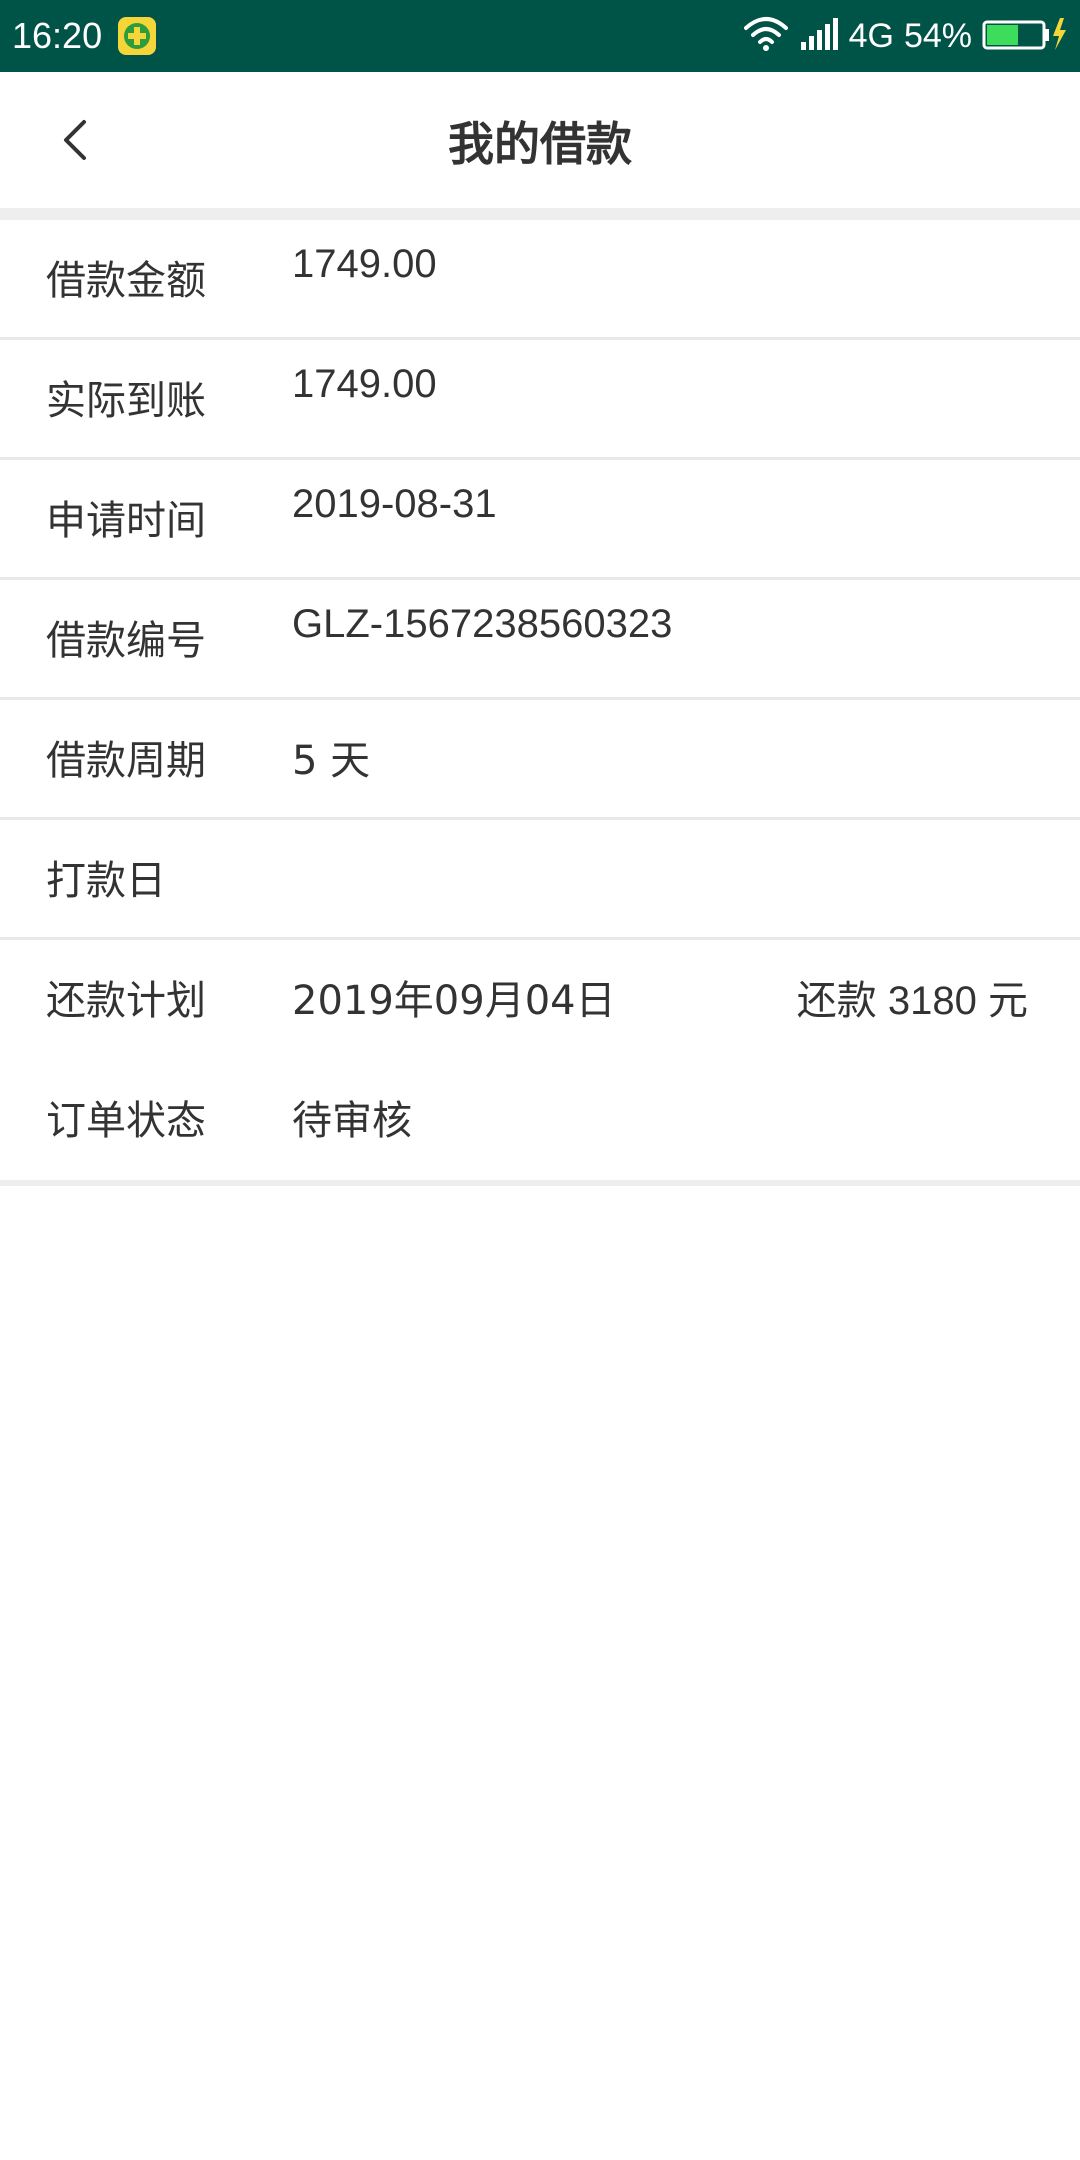 The width and height of the screenshot is (1080, 2160). What do you see at coordinates (137, 36) in the screenshot?
I see `app-notification-icon` at bounding box center [137, 36].